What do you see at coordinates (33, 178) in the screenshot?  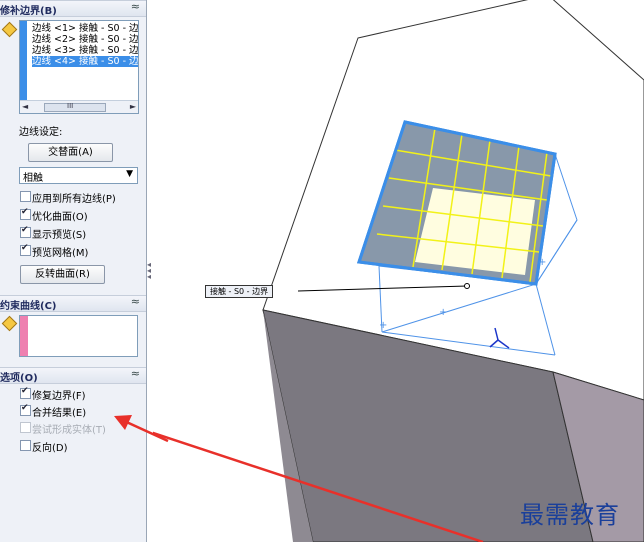 I see `contact-type-value: 相触` at bounding box center [33, 178].